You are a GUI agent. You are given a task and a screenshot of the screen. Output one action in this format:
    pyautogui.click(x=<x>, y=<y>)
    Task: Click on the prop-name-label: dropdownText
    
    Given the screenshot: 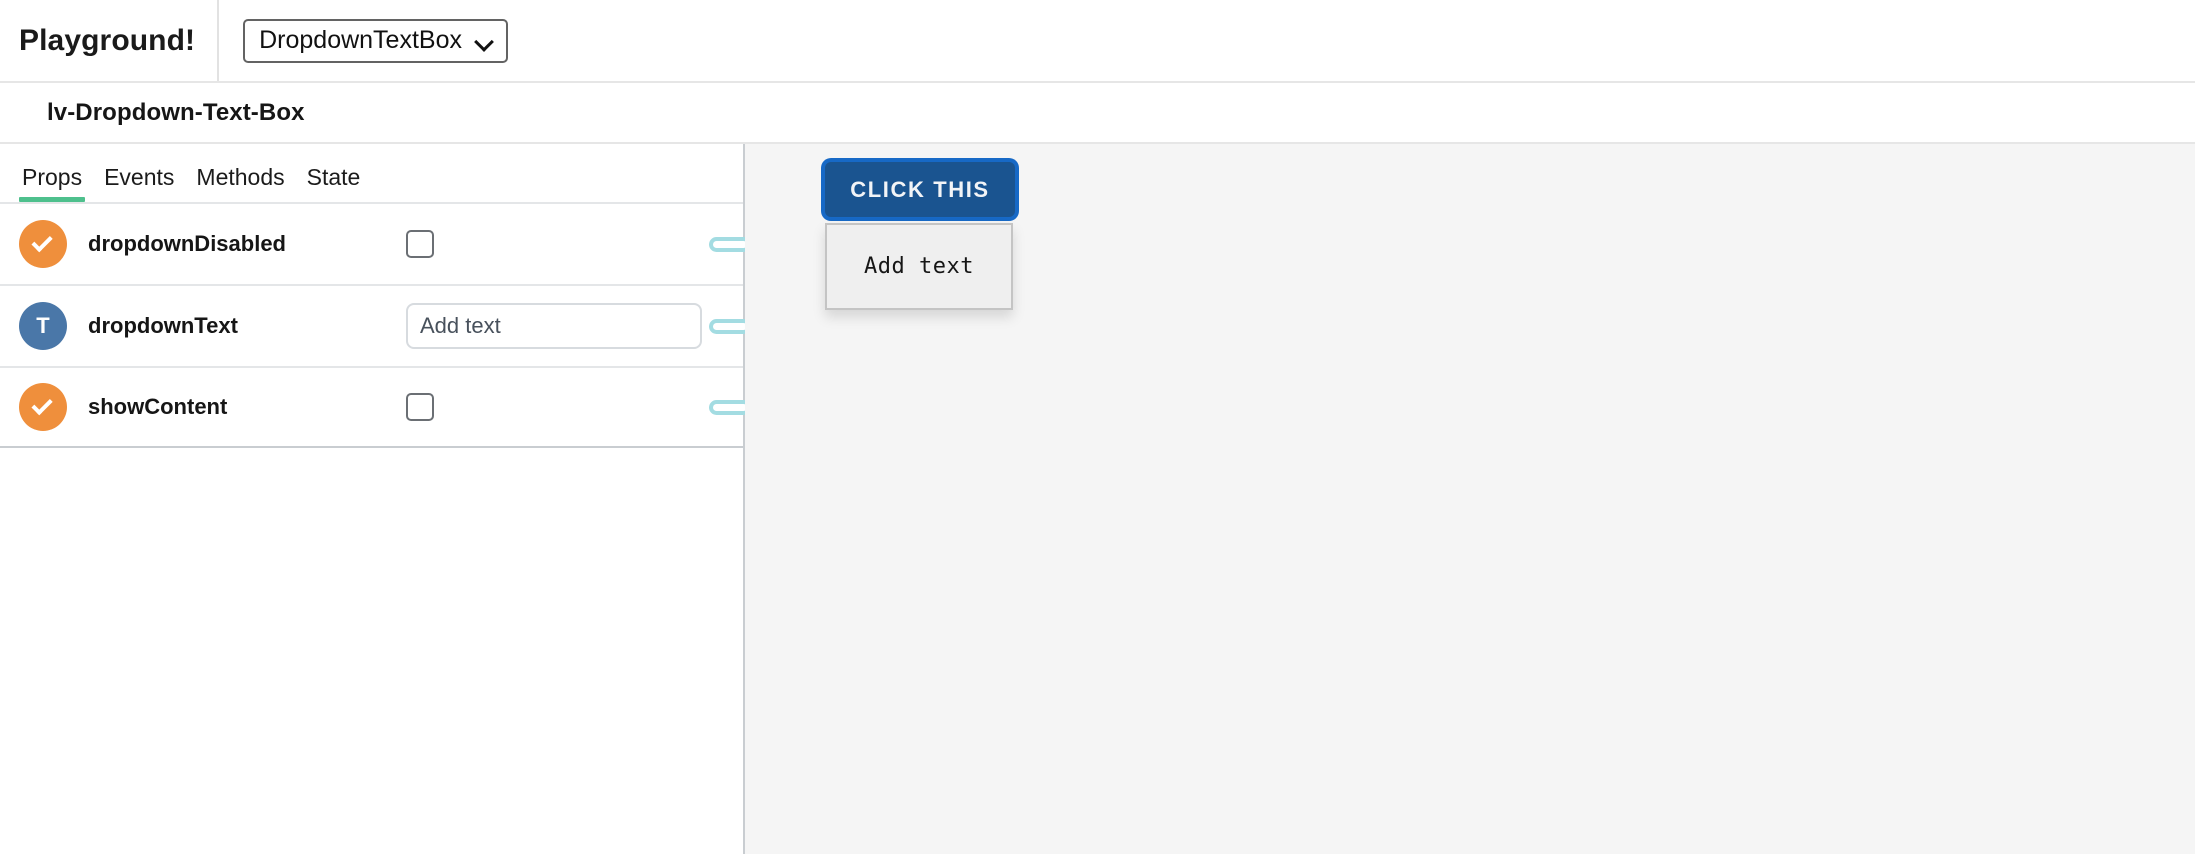 What is the action you would take?
    pyautogui.click(x=163, y=325)
    